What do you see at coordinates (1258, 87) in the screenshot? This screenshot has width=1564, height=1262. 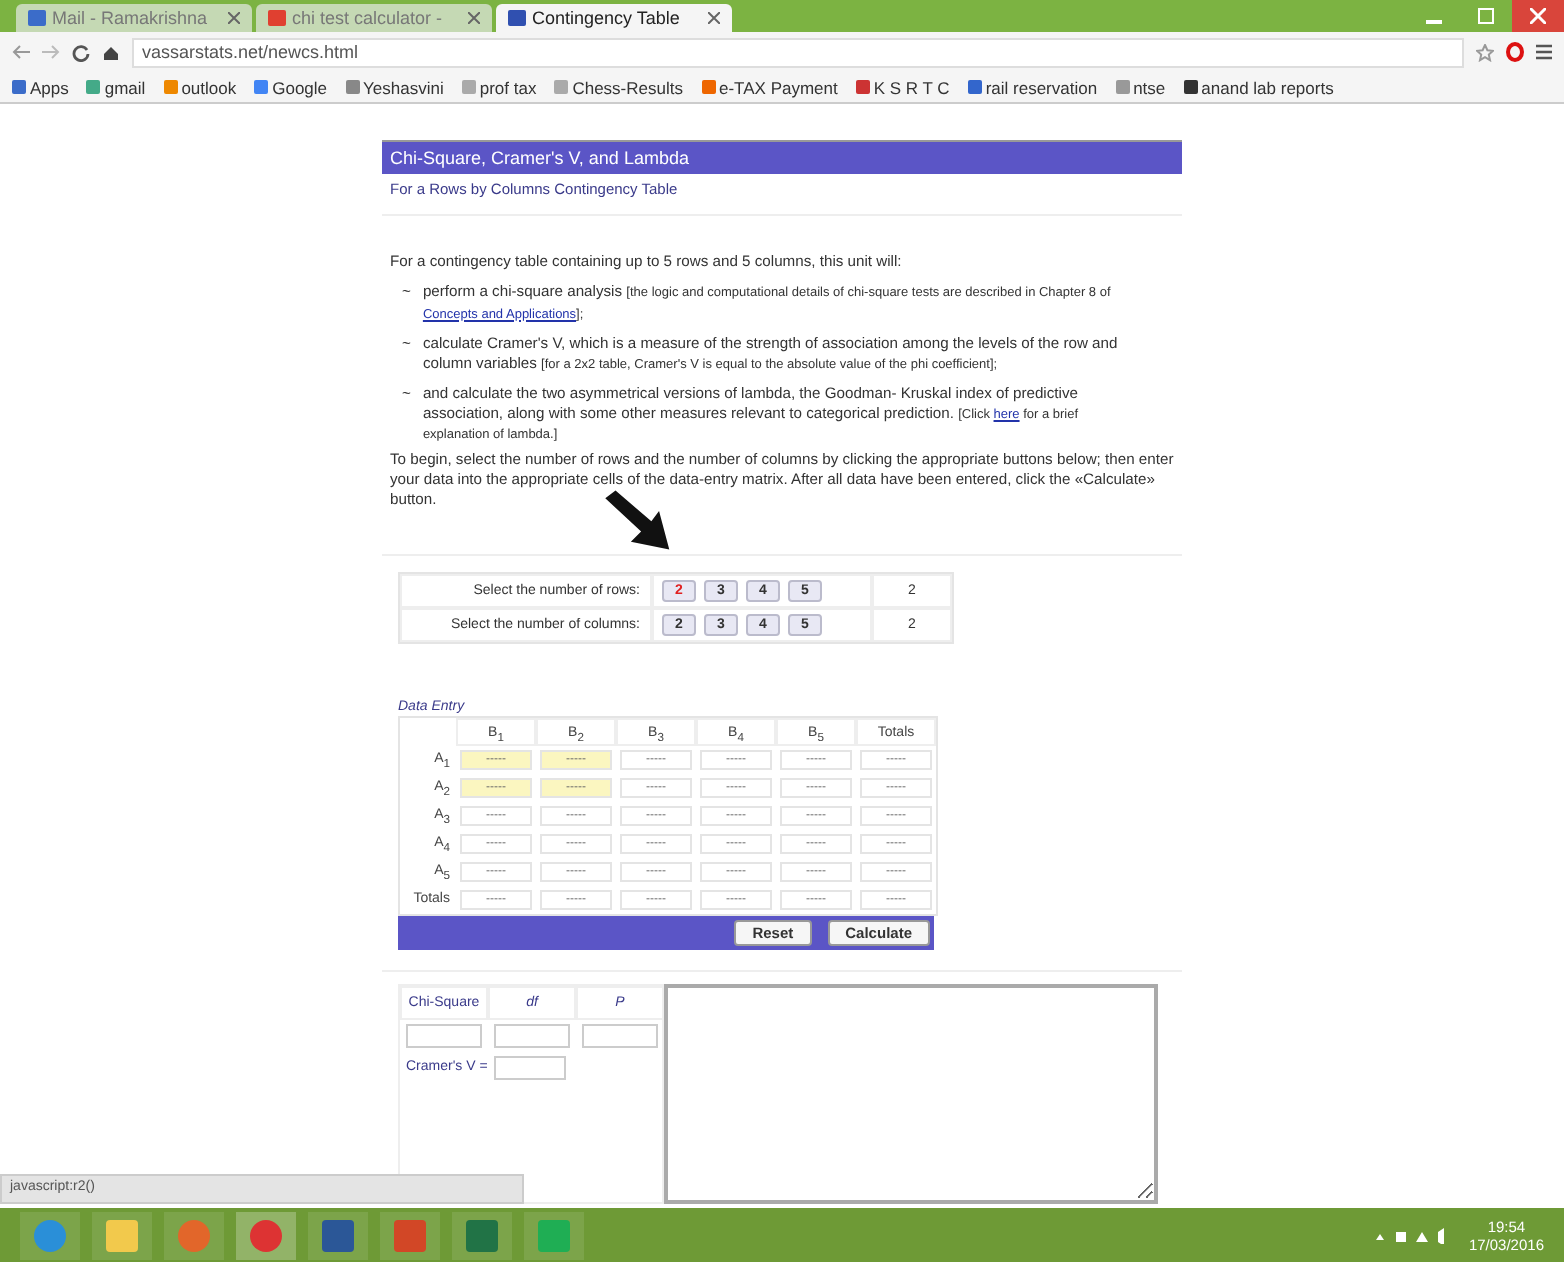 I see `bookmark-link: anand lab reports` at bounding box center [1258, 87].